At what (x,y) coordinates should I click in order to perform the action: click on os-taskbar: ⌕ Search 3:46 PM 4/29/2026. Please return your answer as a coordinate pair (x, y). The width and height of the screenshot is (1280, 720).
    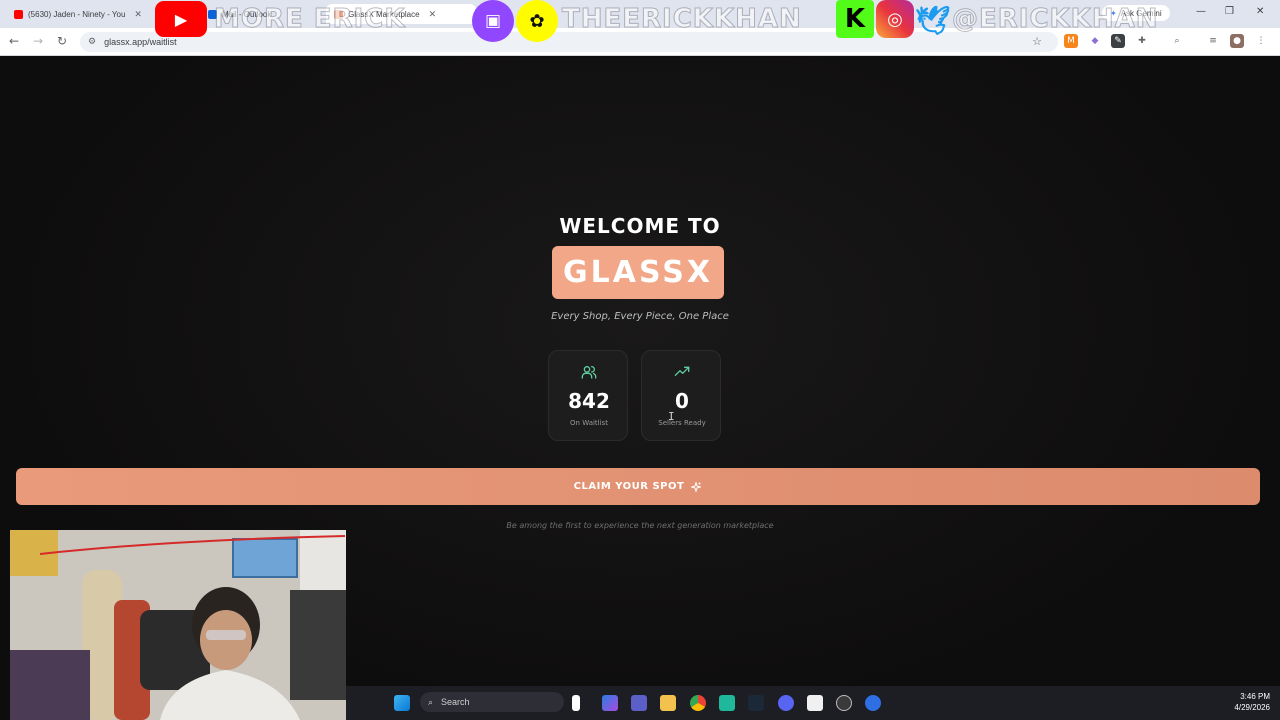
    Looking at the image, I should click on (813, 703).